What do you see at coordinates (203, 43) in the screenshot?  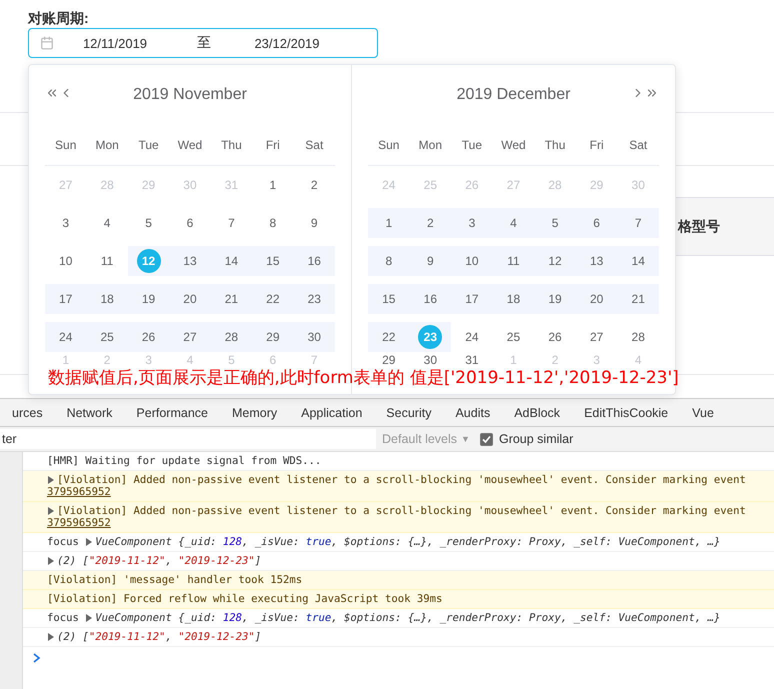 I see `date-range-field: 12/11/2019 至 23/12/2019` at bounding box center [203, 43].